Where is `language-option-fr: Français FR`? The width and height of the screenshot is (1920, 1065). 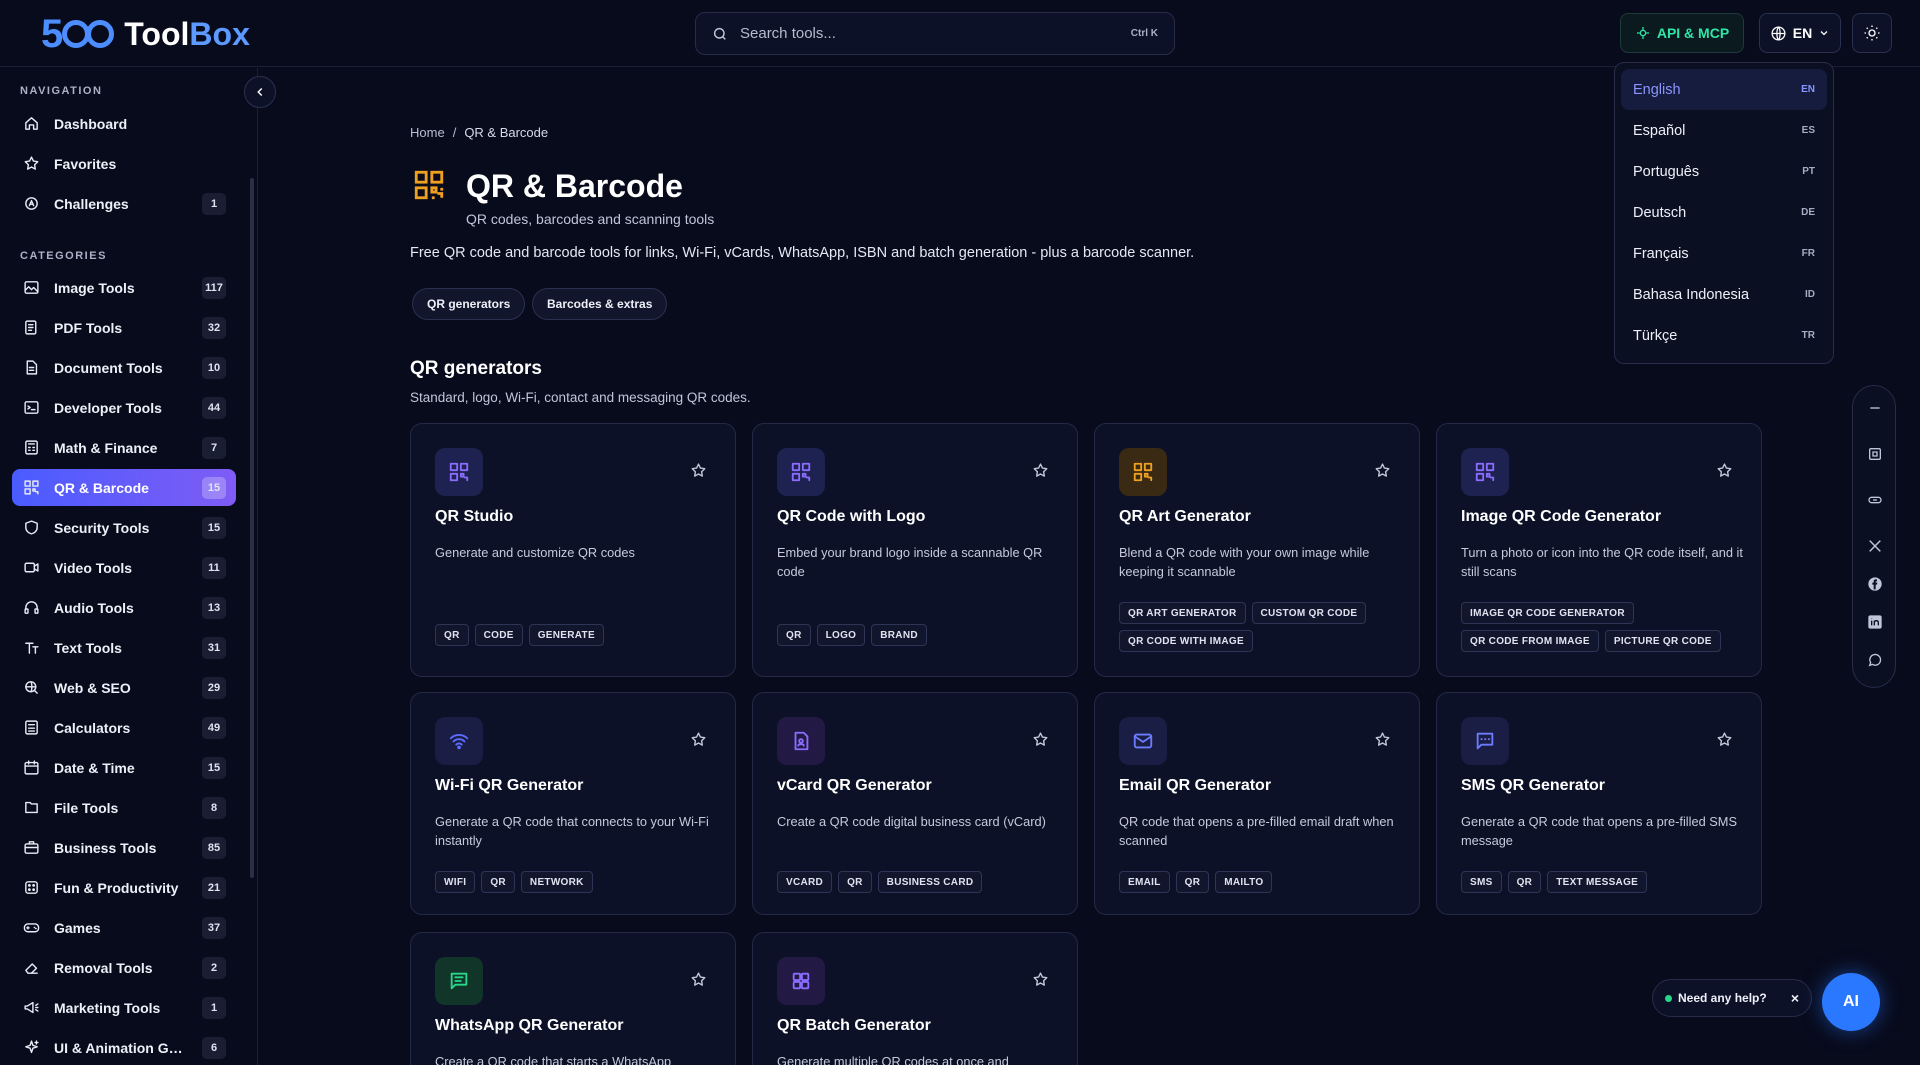
language-option-fr: Français FR is located at coordinates (1724, 253).